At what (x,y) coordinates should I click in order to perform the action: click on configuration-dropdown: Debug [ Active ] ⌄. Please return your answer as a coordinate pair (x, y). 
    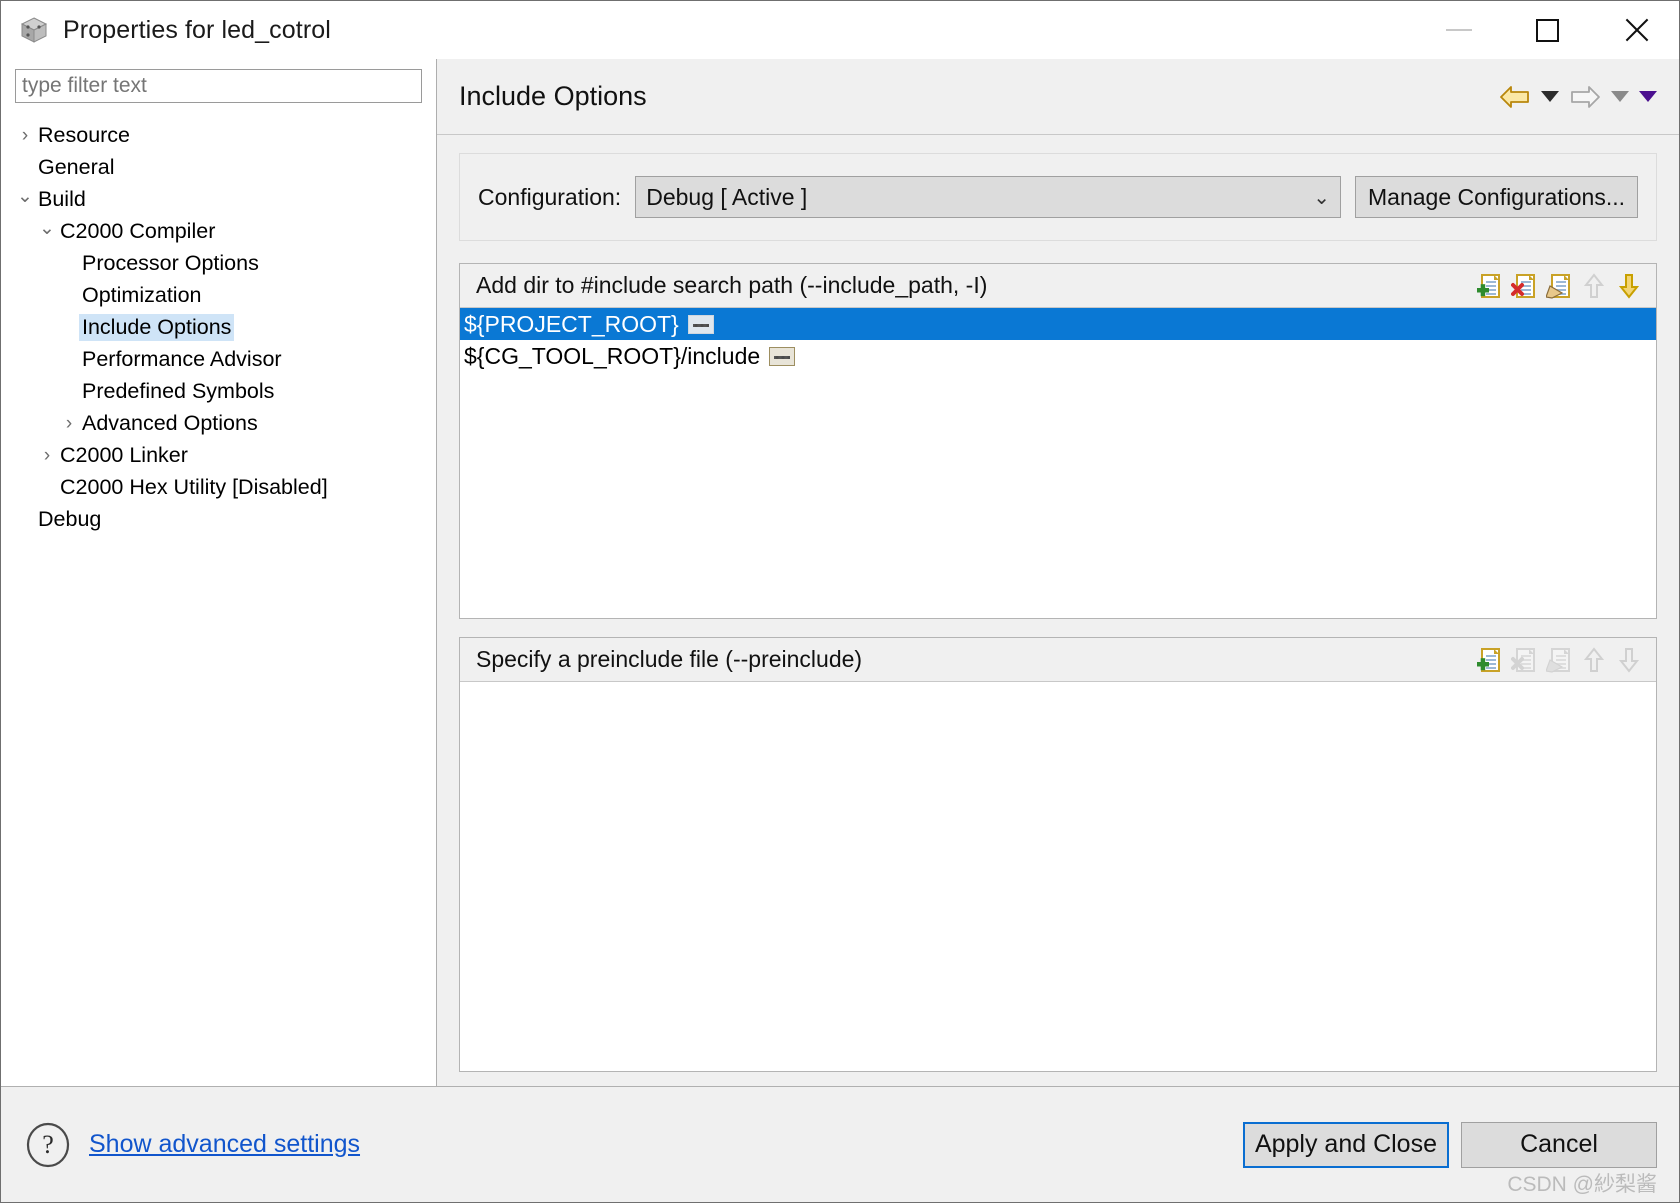
    Looking at the image, I should click on (988, 197).